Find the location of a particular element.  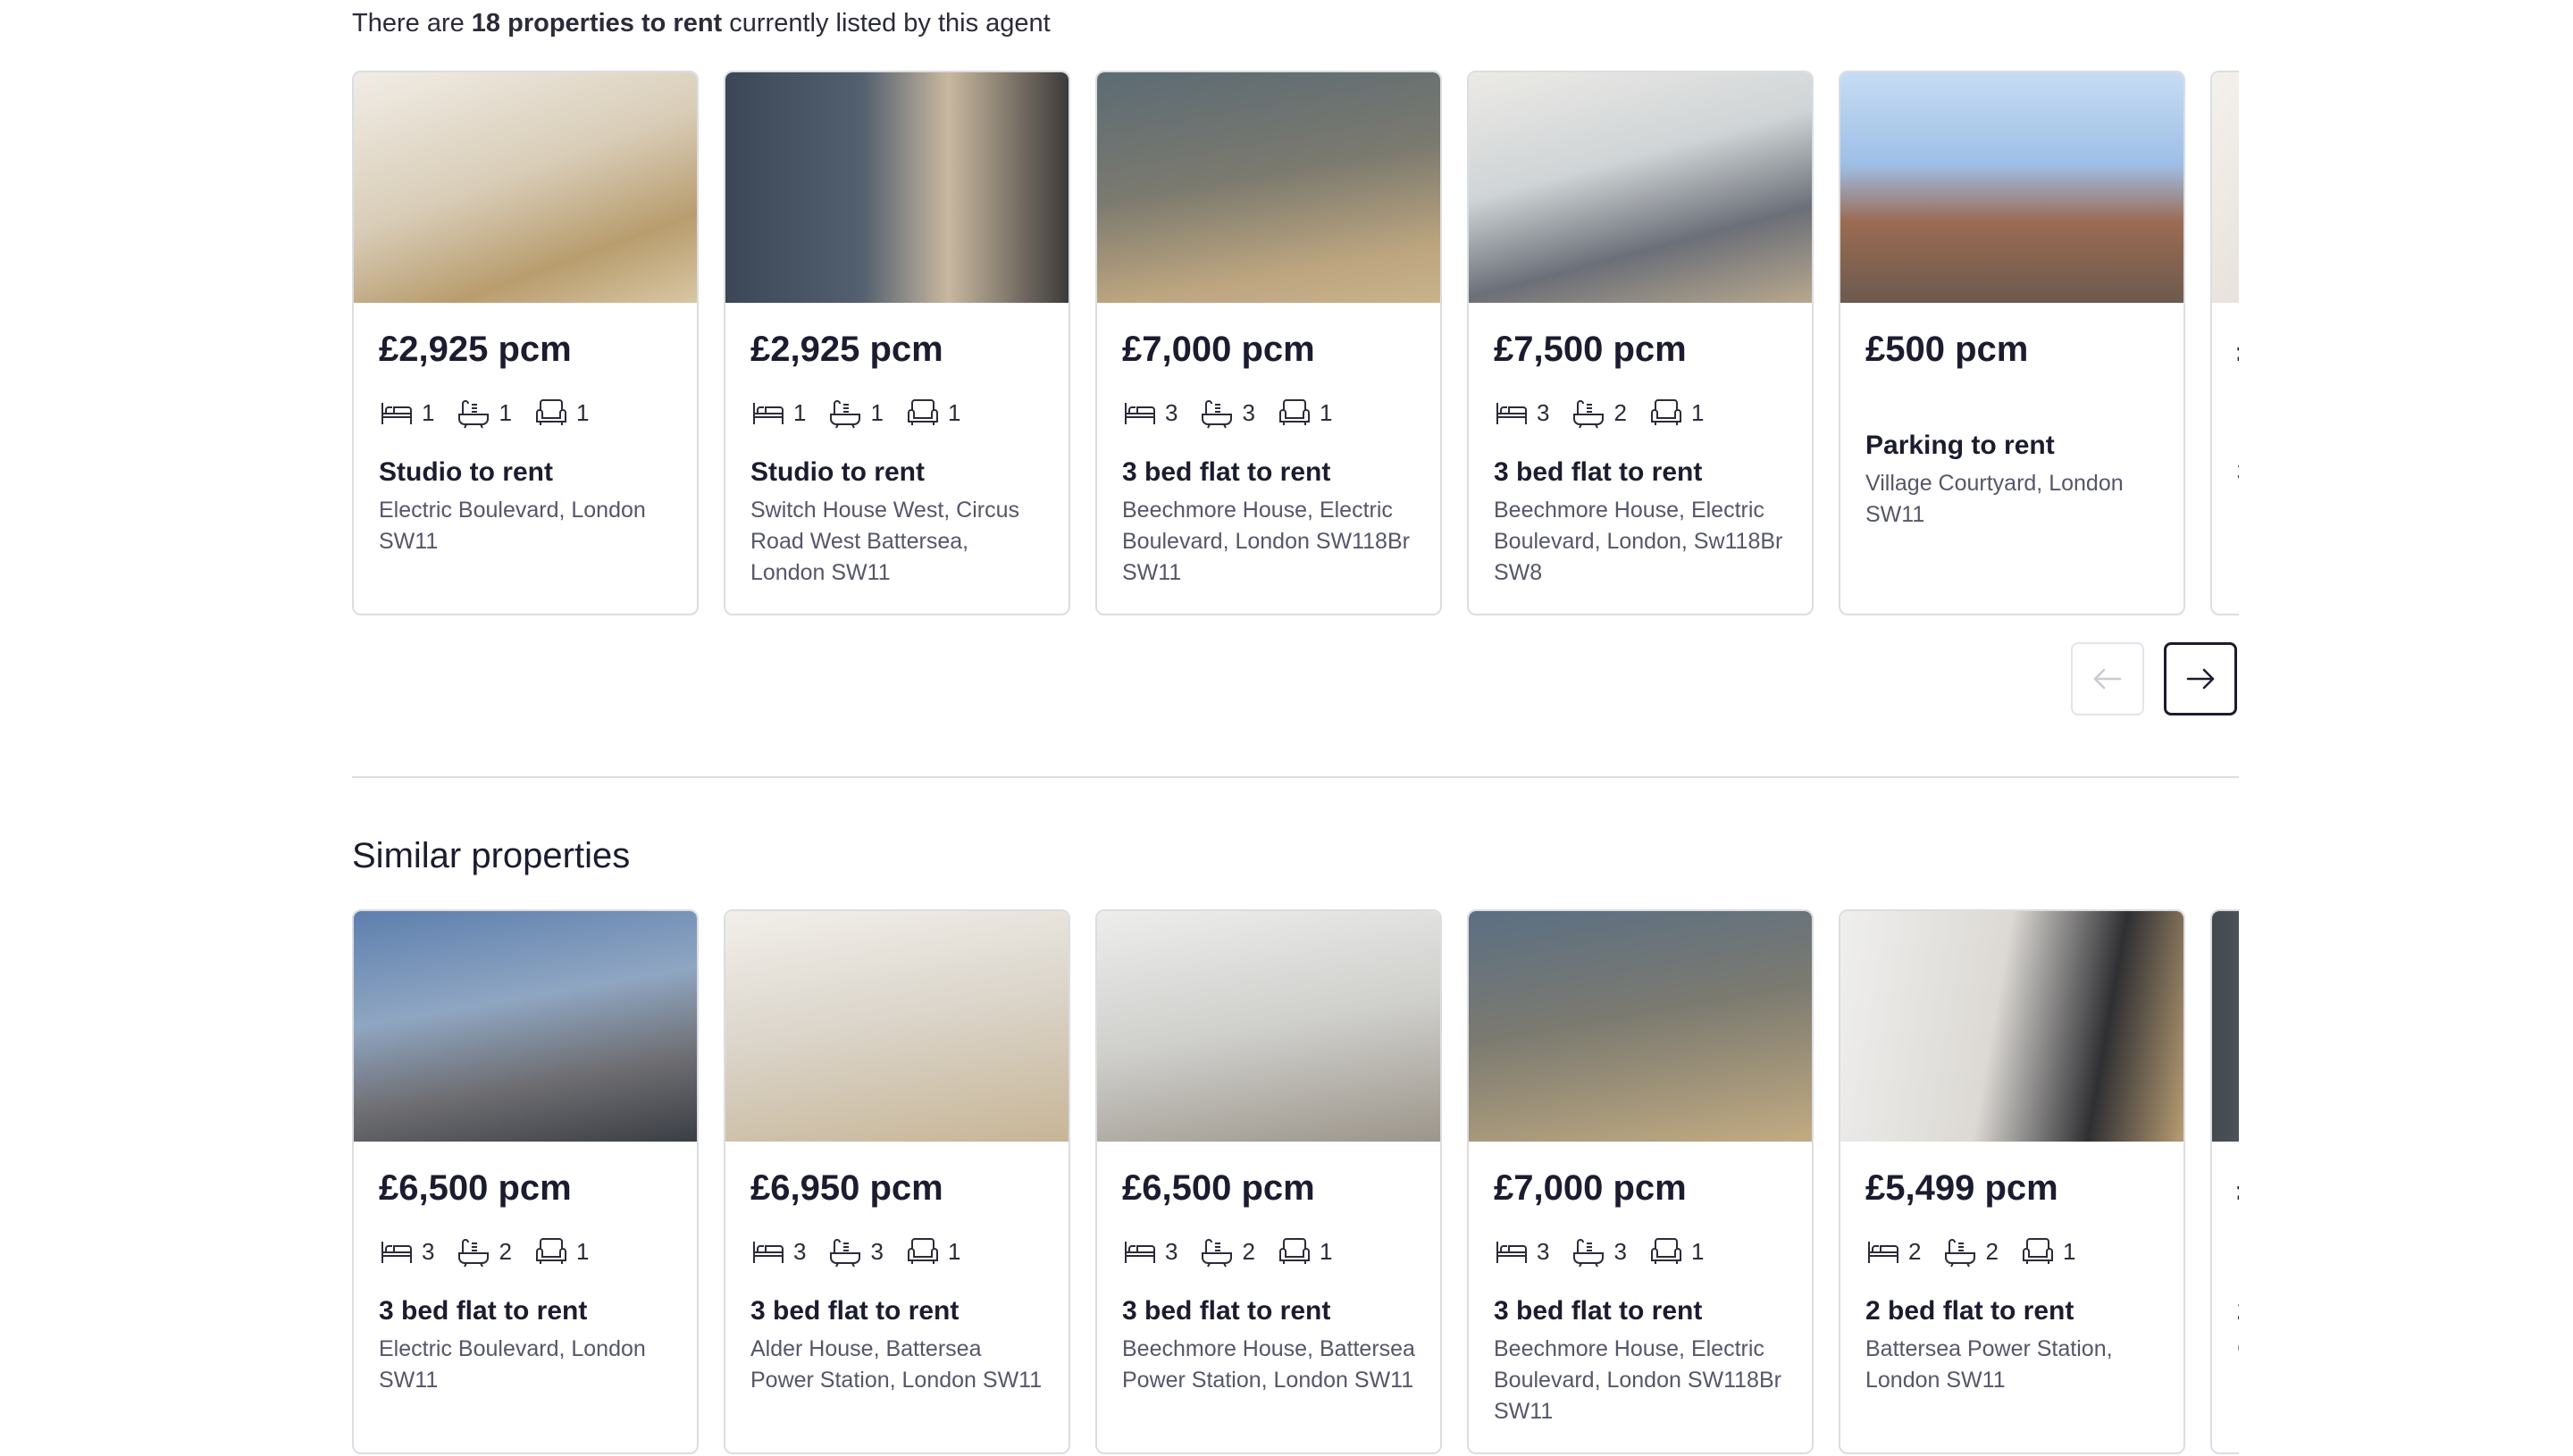

property-address: F L is located at coordinates (2238, 510).